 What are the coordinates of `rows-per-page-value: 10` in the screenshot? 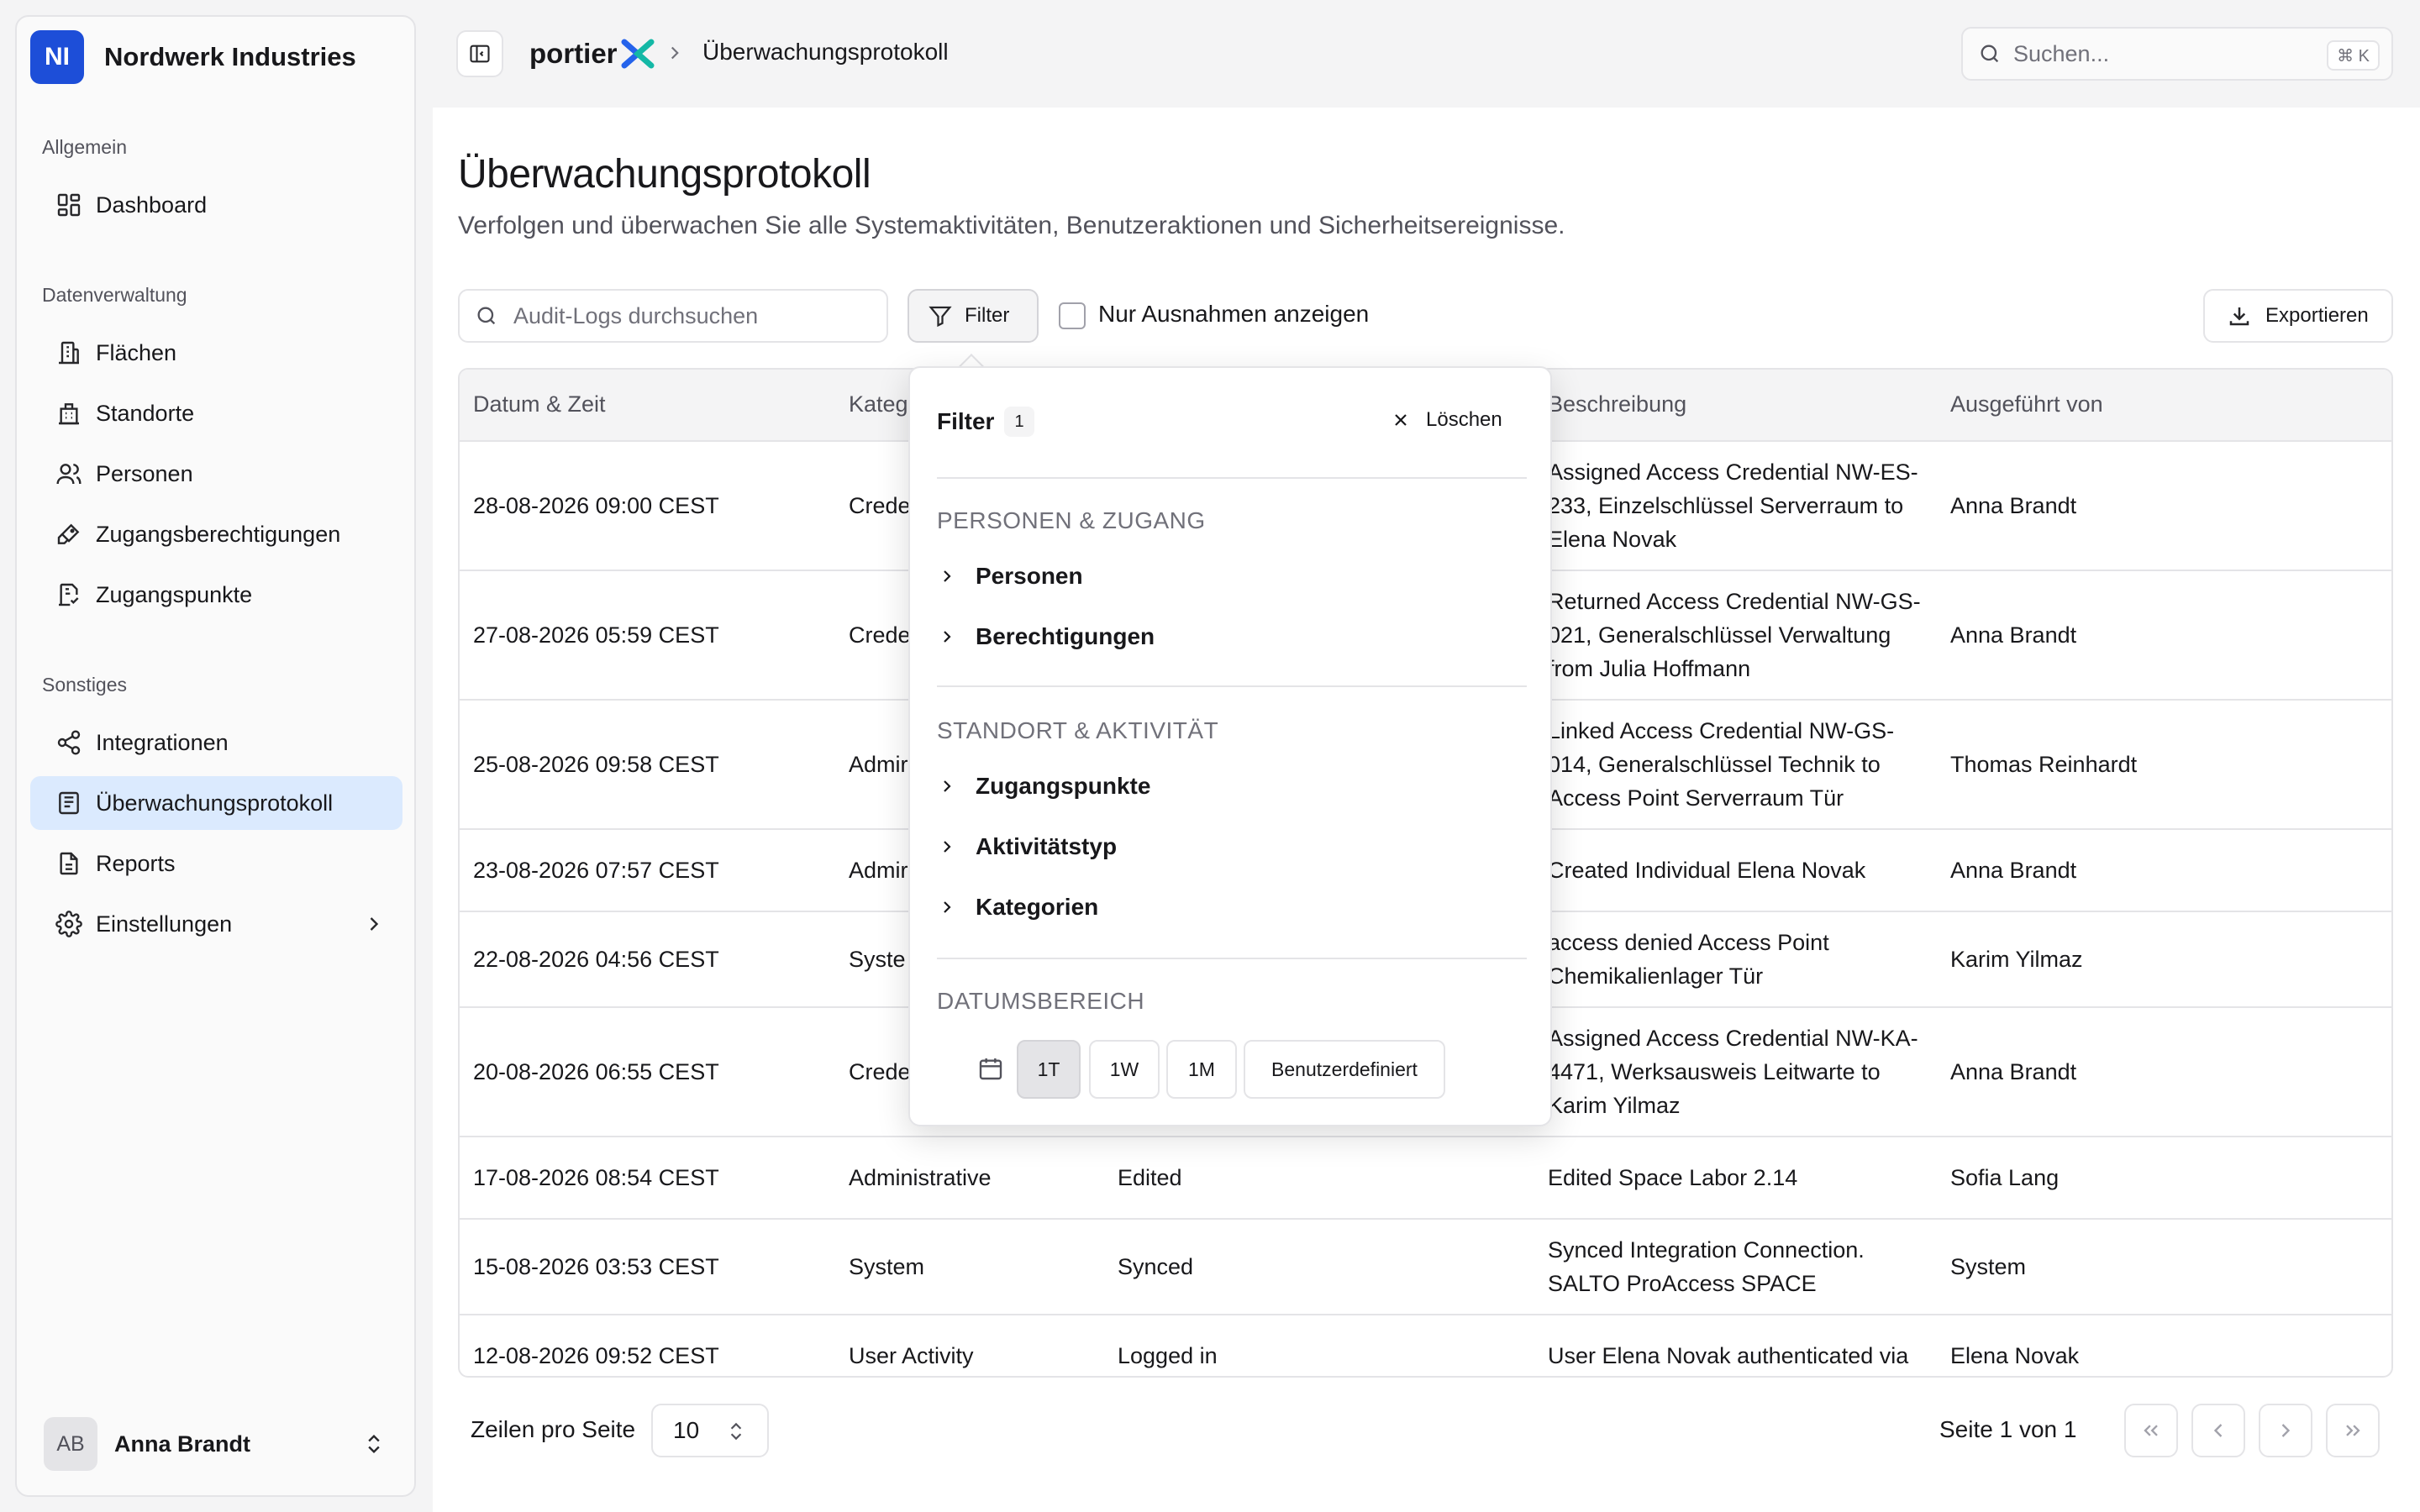 It's located at (687, 1430).